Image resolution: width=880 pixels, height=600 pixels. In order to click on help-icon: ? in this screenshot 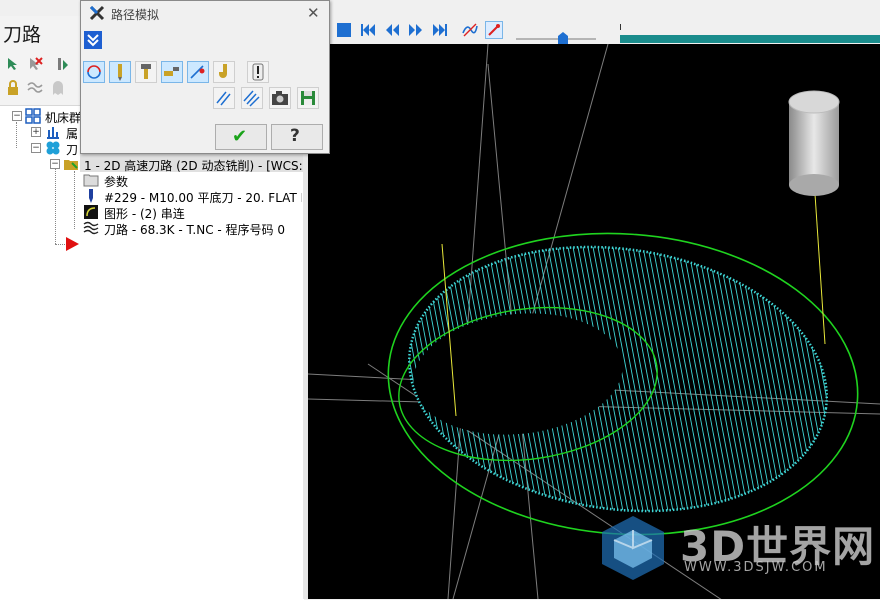, I will do `click(295, 136)`.